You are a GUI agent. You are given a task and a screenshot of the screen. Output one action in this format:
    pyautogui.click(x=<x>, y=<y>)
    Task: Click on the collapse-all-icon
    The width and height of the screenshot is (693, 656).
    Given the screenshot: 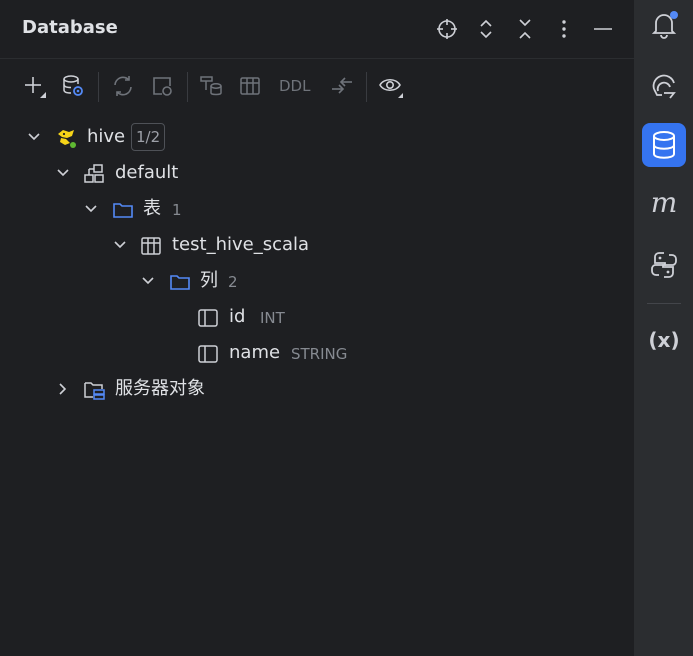 What is the action you would take?
    pyautogui.click(x=525, y=29)
    